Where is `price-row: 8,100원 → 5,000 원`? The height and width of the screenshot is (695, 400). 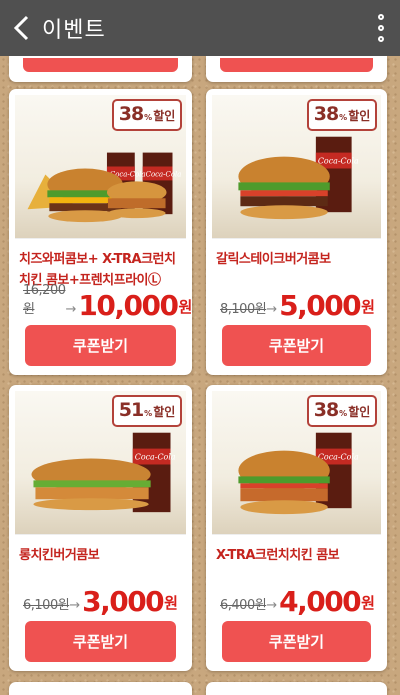 price-row: 8,100원 → 5,000 원 is located at coordinates (300, 306).